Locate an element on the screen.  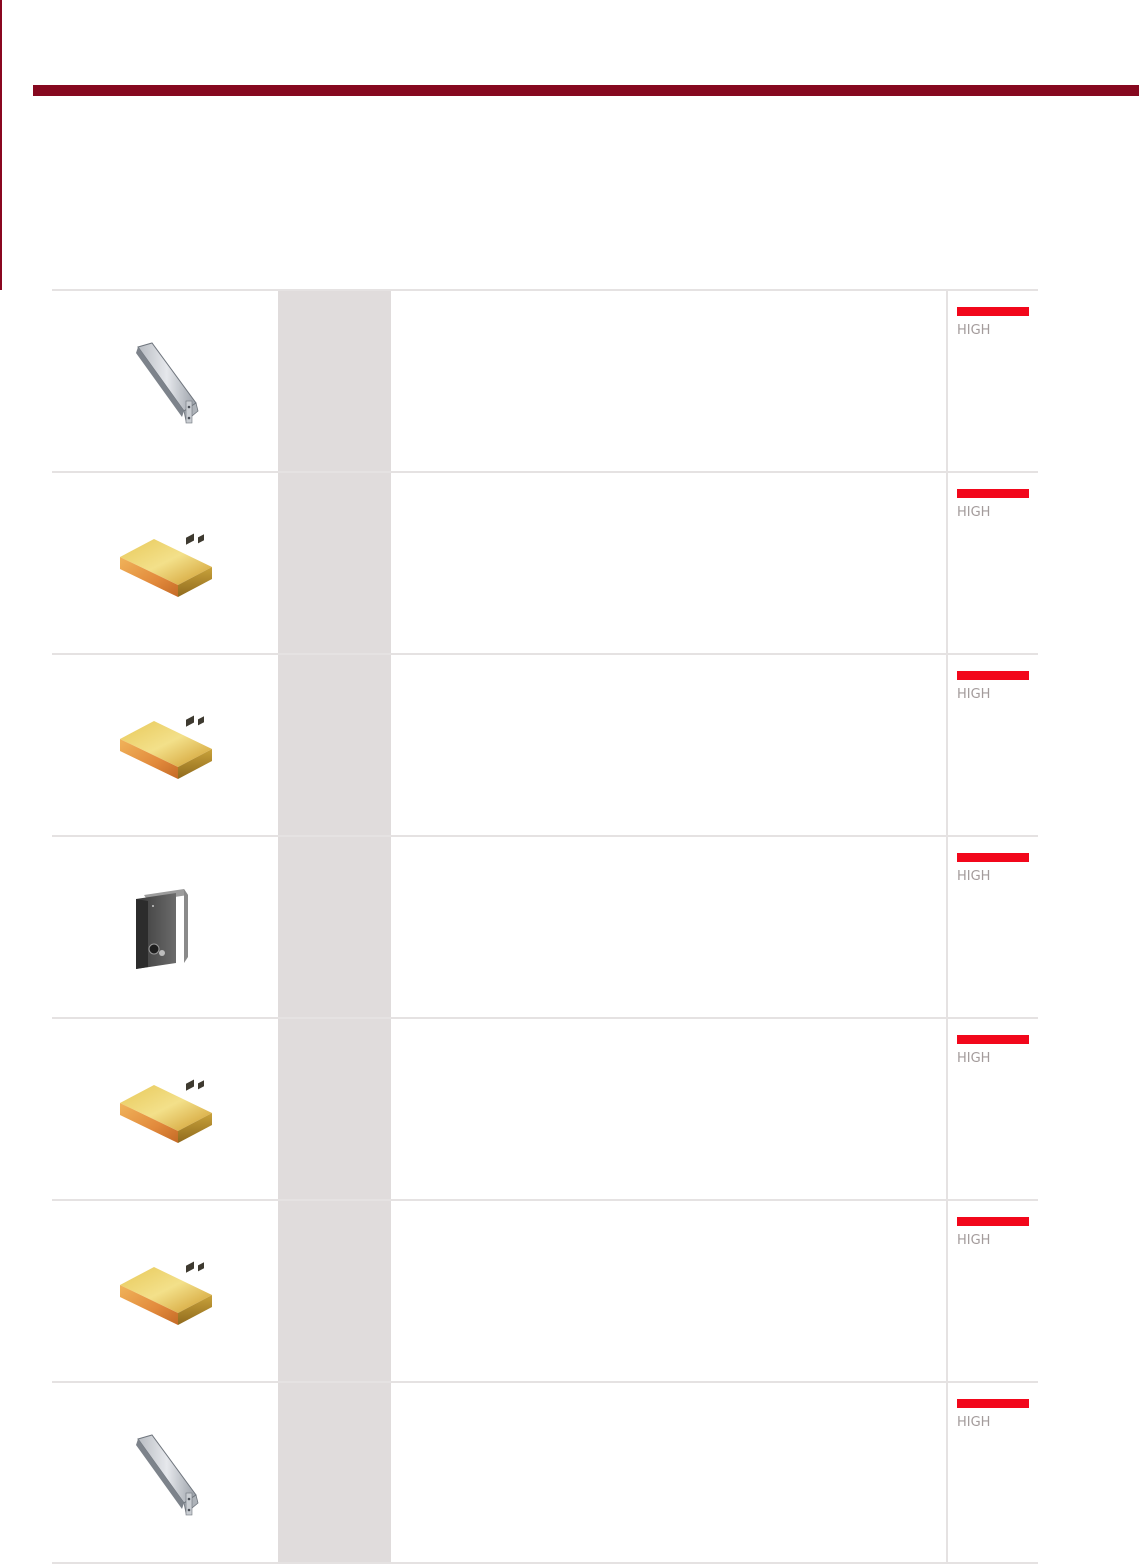
grey-enclosure-icon is located at coordinates (162, 929).